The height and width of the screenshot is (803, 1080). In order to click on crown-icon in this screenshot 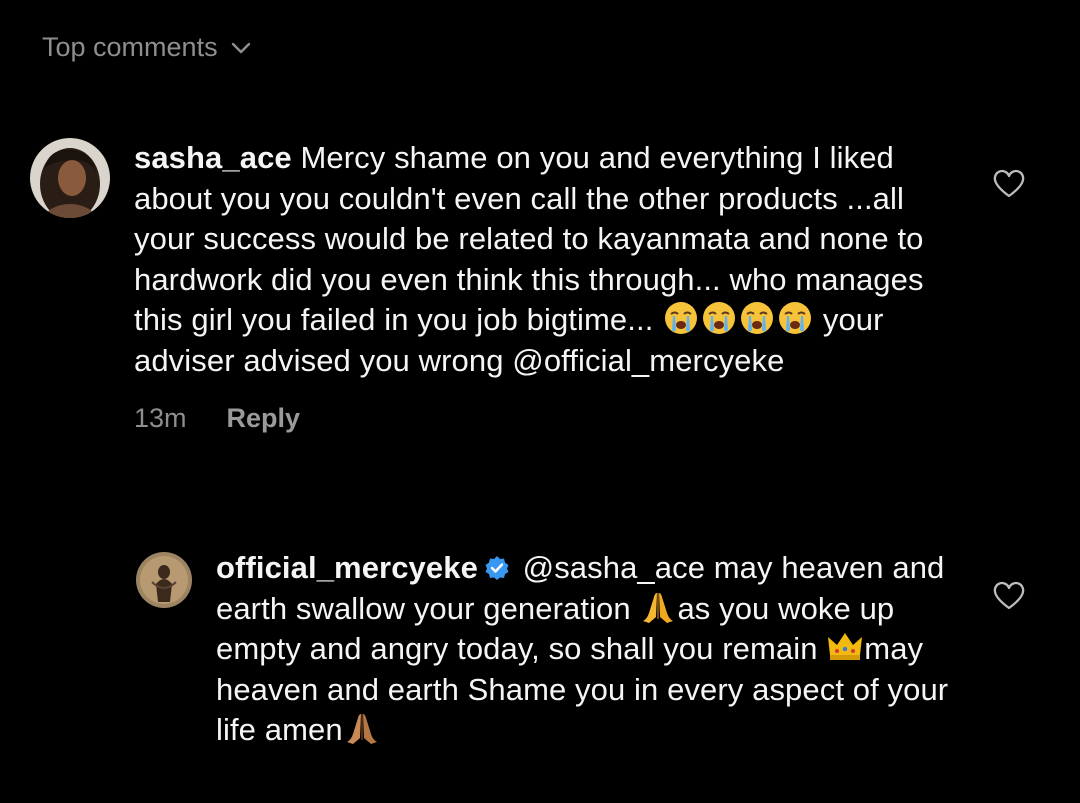, I will do `click(845, 646)`.